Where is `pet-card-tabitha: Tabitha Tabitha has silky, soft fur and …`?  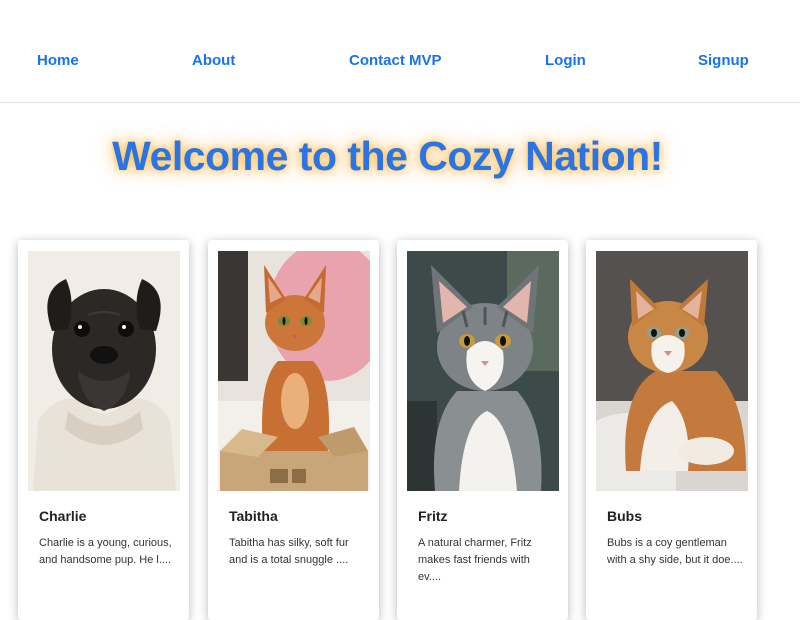 pet-card-tabitha: Tabitha Tabitha has silky, soft fur and … is located at coordinates (293, 430).